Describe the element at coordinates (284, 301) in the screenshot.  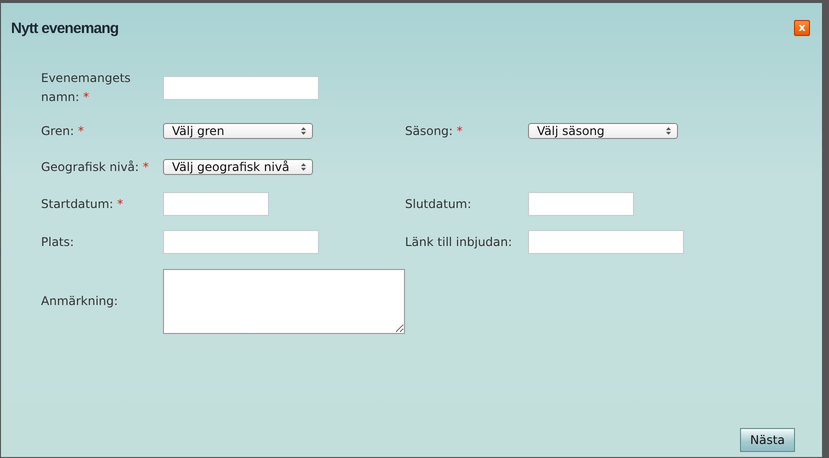
I see `text-area` at that location.